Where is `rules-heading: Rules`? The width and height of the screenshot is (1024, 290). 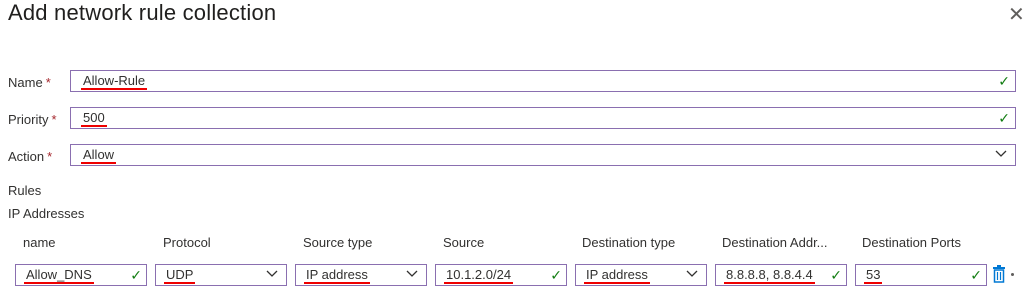 rules-heading: Rules is located at coordinates (25, 190).